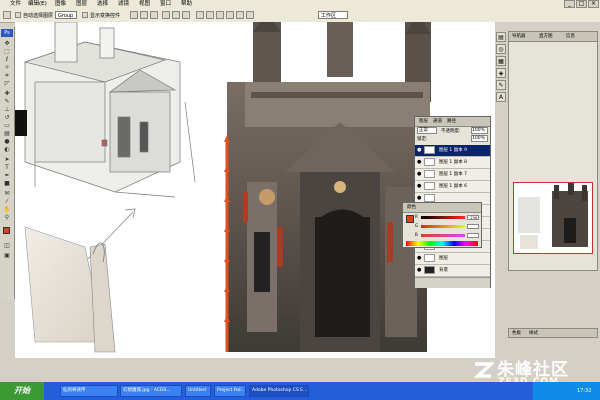 This screenshot has height=400, width=600. I want to click on brush-tool-icon: ✎, so click(7, 102).